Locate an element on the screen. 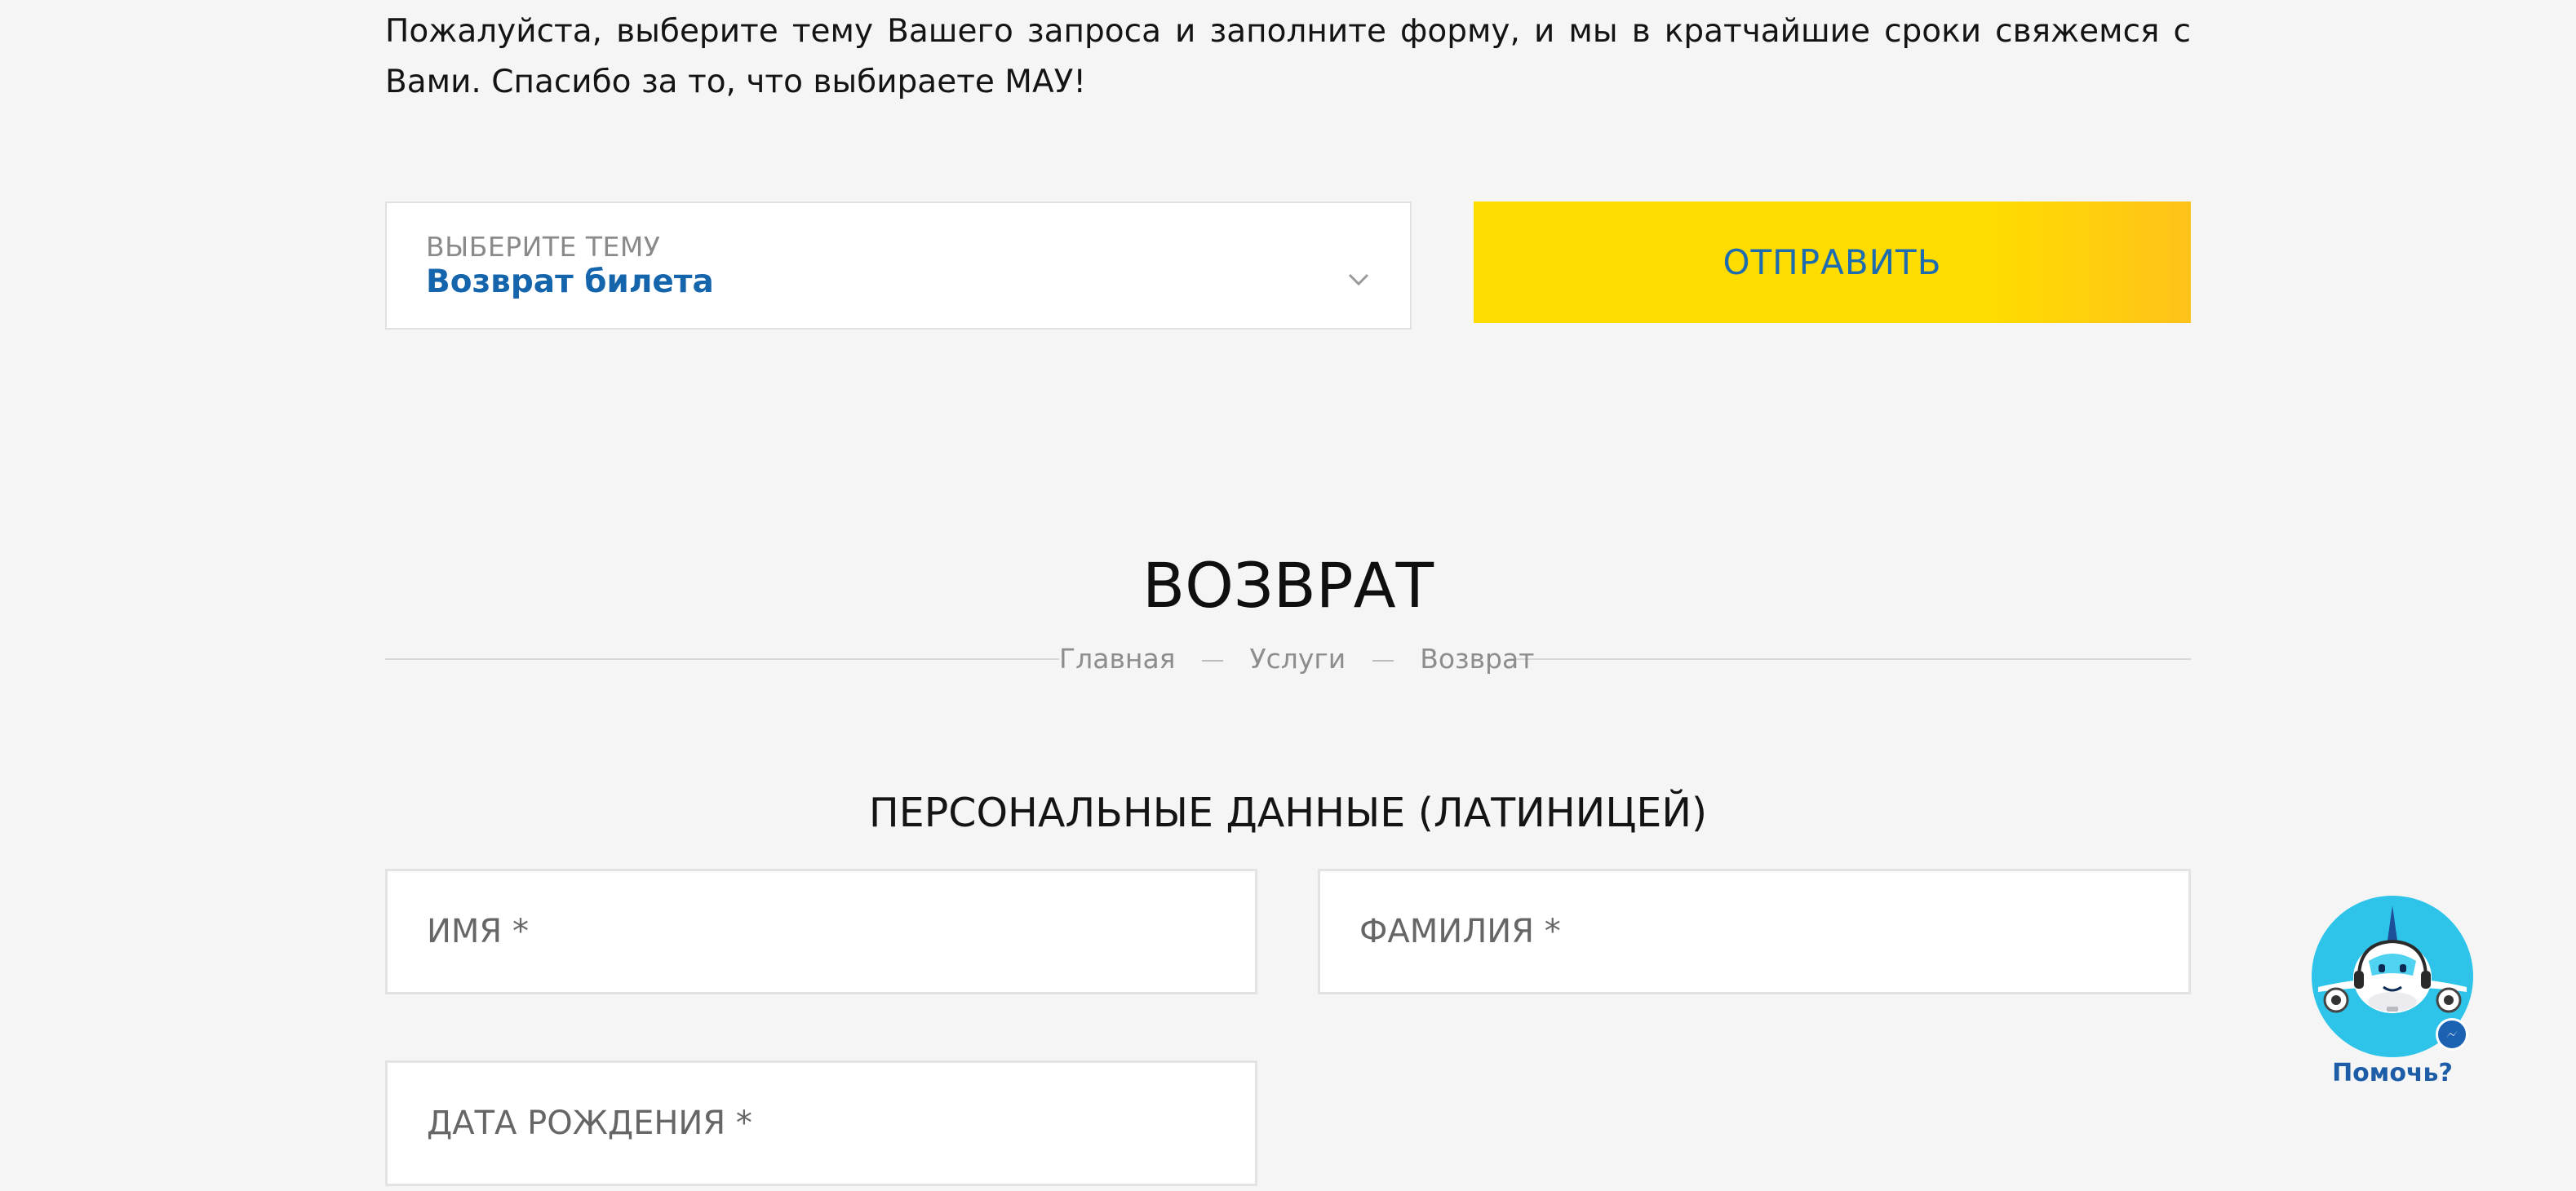 Image resolution: width=2576 pixels, height=1191 pixels. breadcrumb-current: Возврат is located at coordinates (1477, 659).